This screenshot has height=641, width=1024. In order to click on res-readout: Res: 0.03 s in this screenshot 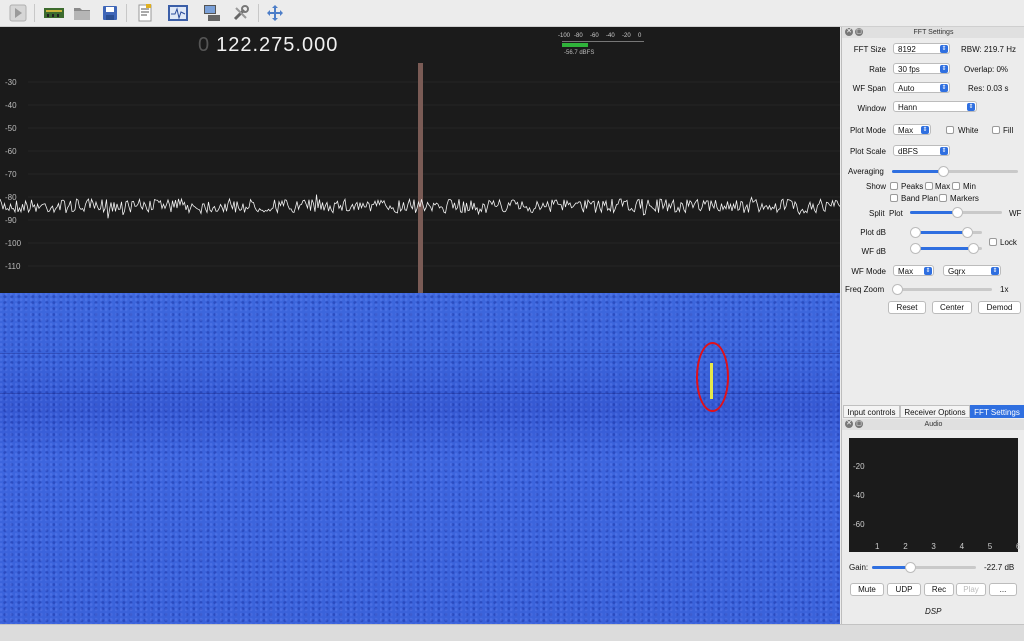, I will do `click(988, 88)`.